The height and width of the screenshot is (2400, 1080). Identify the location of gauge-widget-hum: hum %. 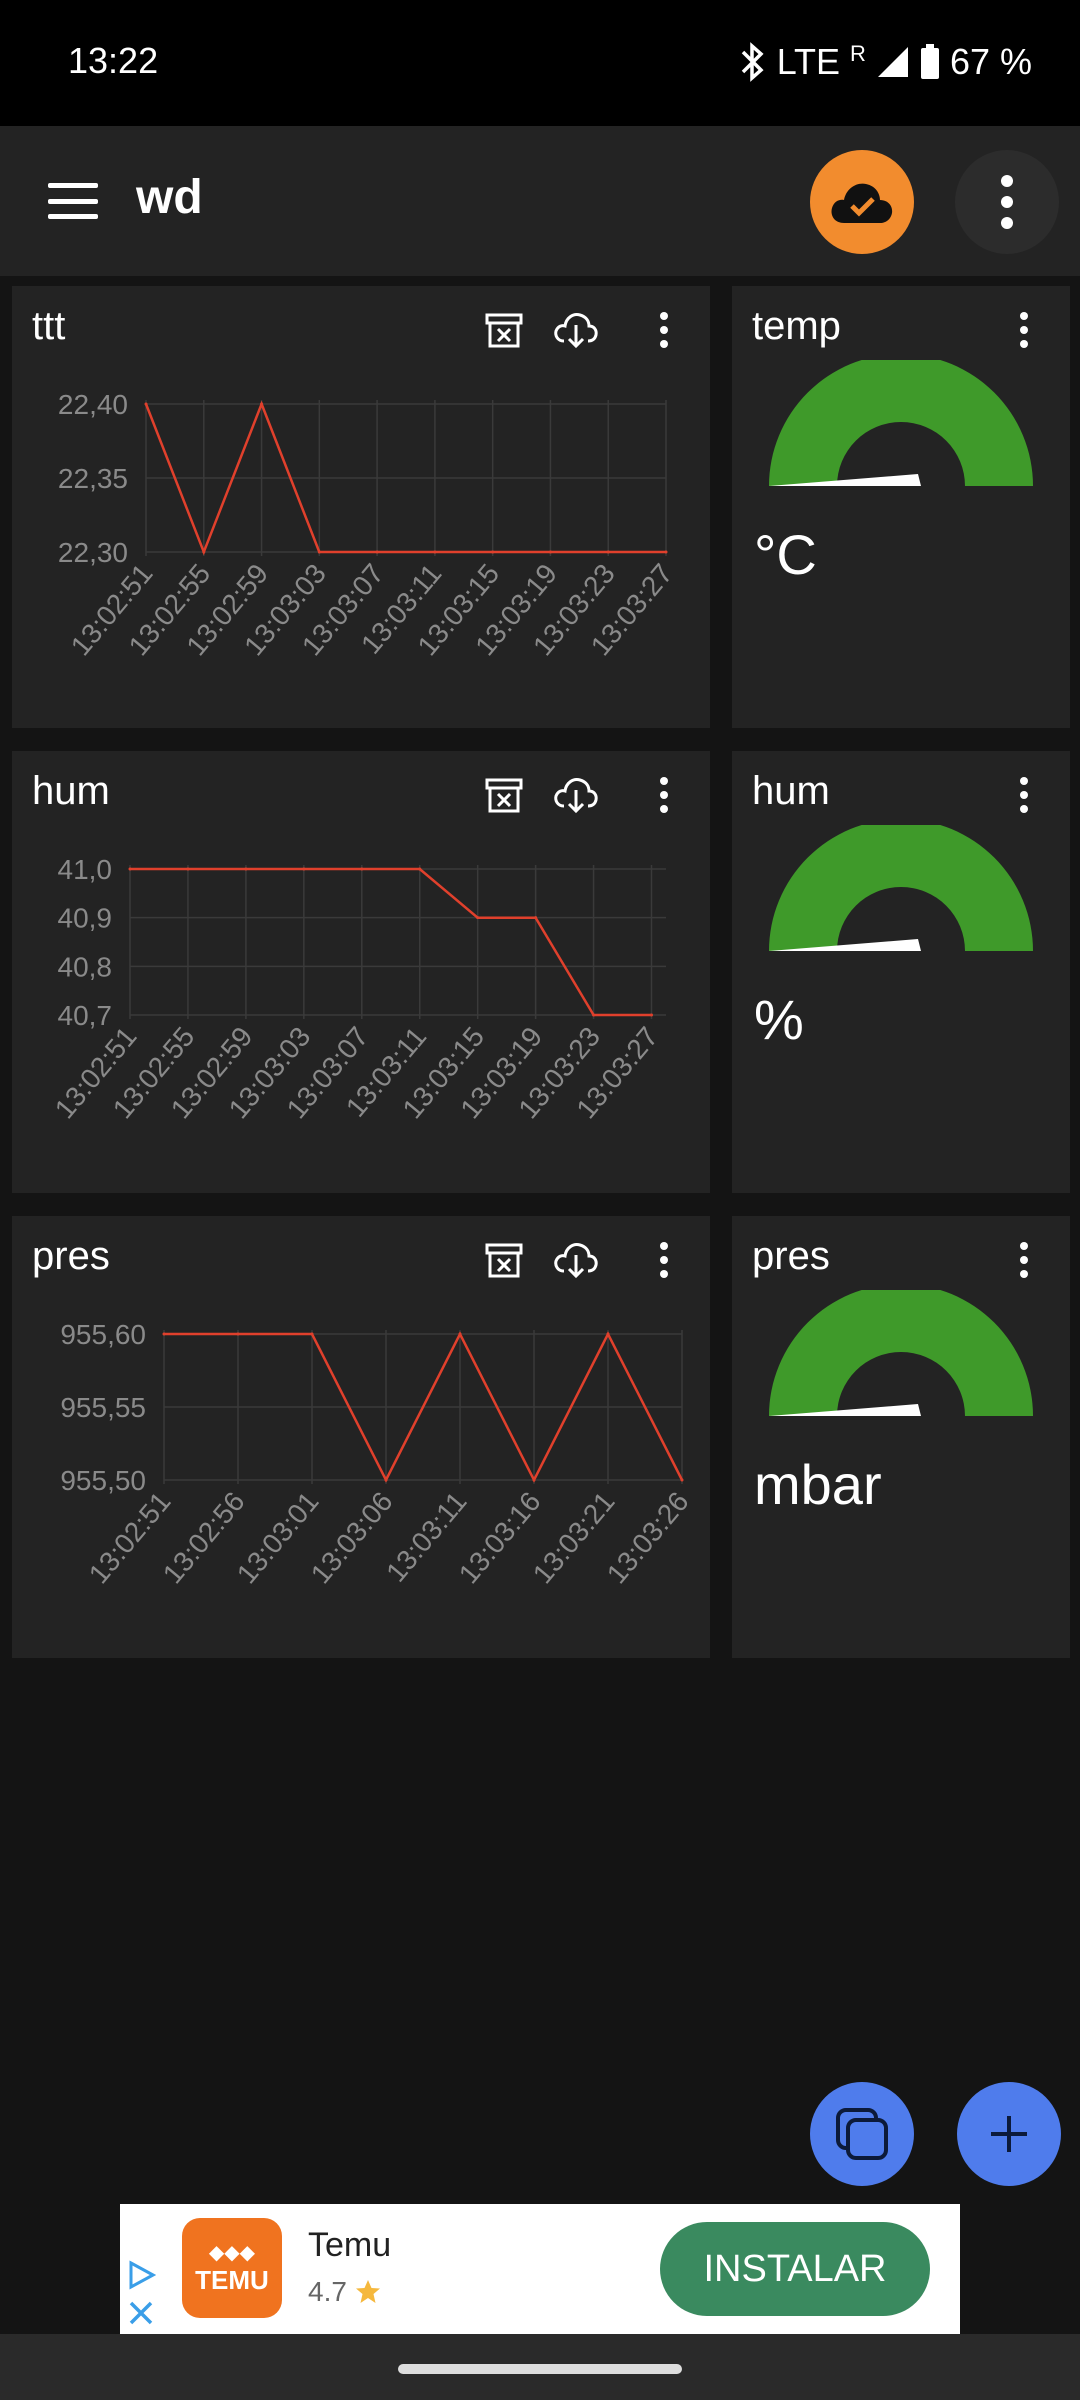
(901, 972).